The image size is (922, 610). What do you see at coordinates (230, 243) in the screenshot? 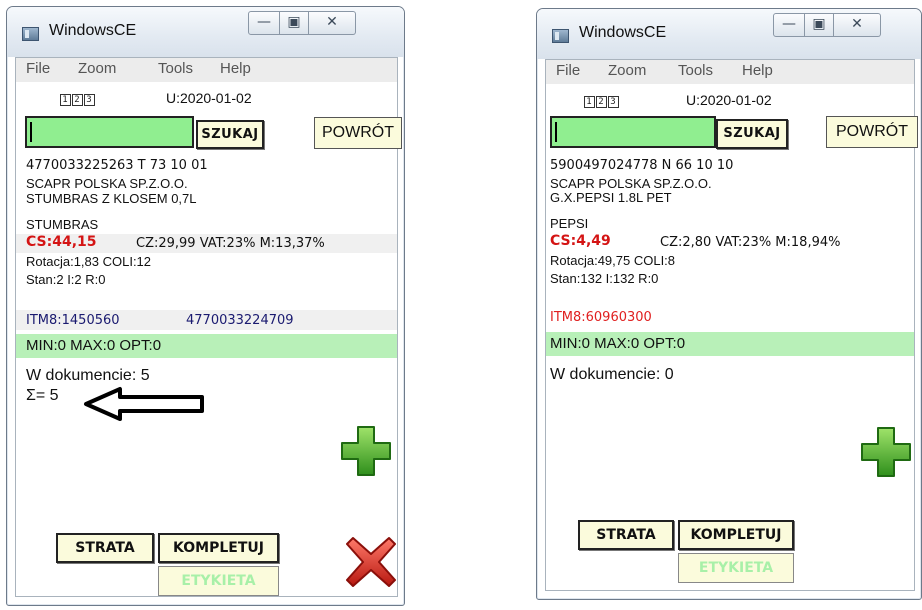
I see `price-details: CZ:29,99 VAT:23% M:13,37%` at bounding box center [230, 243].